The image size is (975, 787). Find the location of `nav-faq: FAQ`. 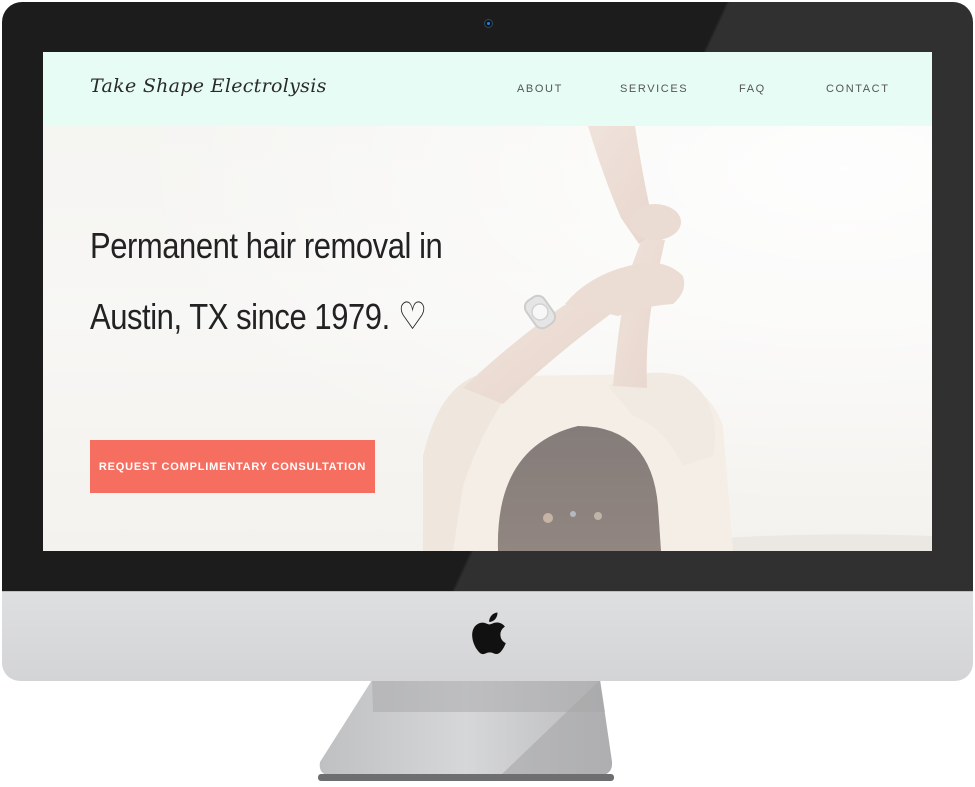

nav-faq: FAQ is located at coordinates (752, 89).